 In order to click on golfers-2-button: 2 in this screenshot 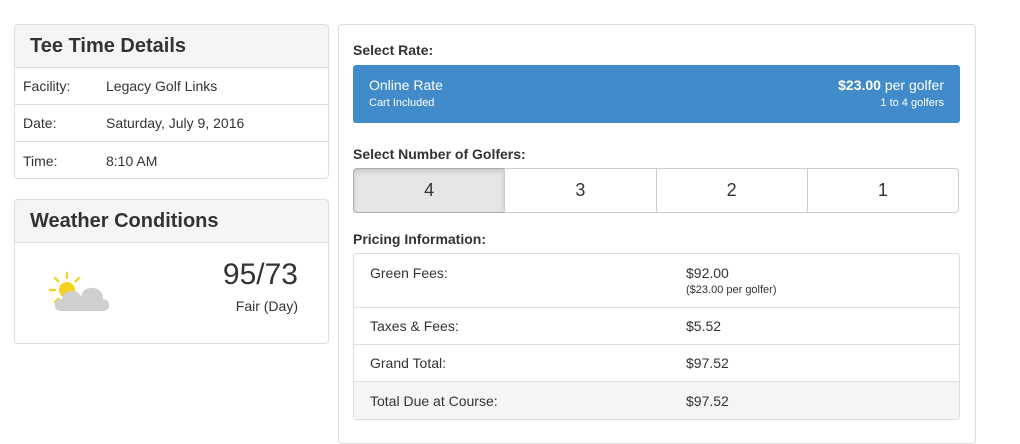, I will do `click(731, 190)`.